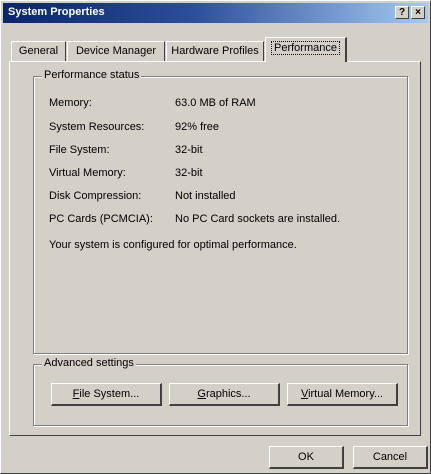  I want to click on system-resources-value: 92% free, so click(197, 127).